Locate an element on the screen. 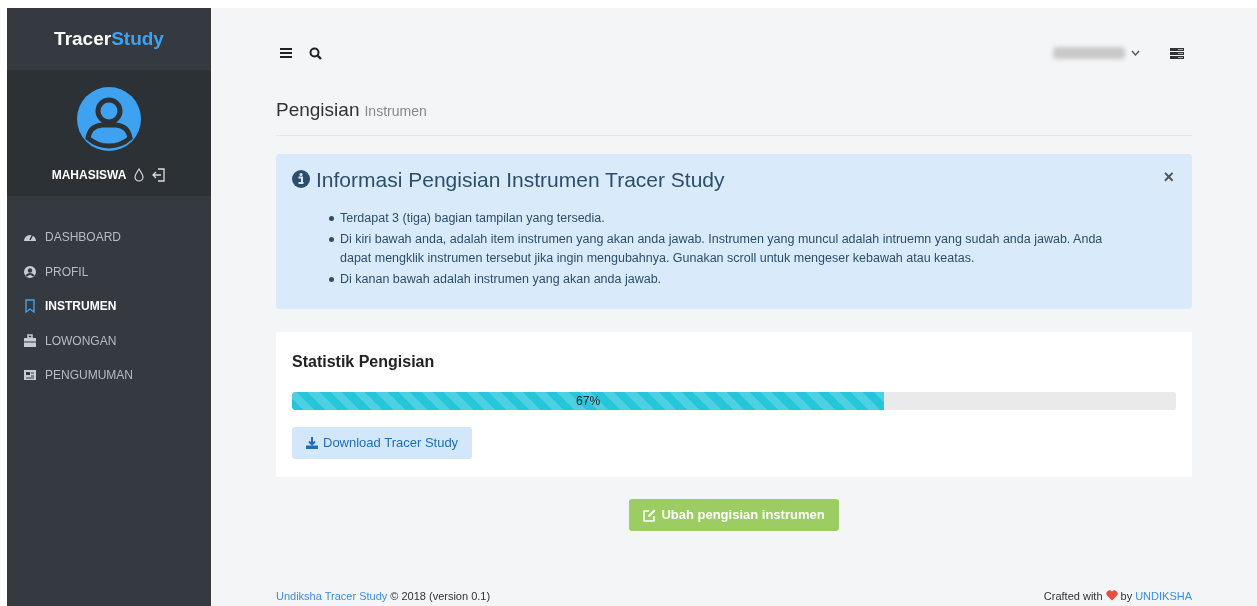 The width and height of the screenshot is (1257, 606). alert-title: Informasi Pengisian Instrumen Tracer Study is located at coordinates (520, 179).